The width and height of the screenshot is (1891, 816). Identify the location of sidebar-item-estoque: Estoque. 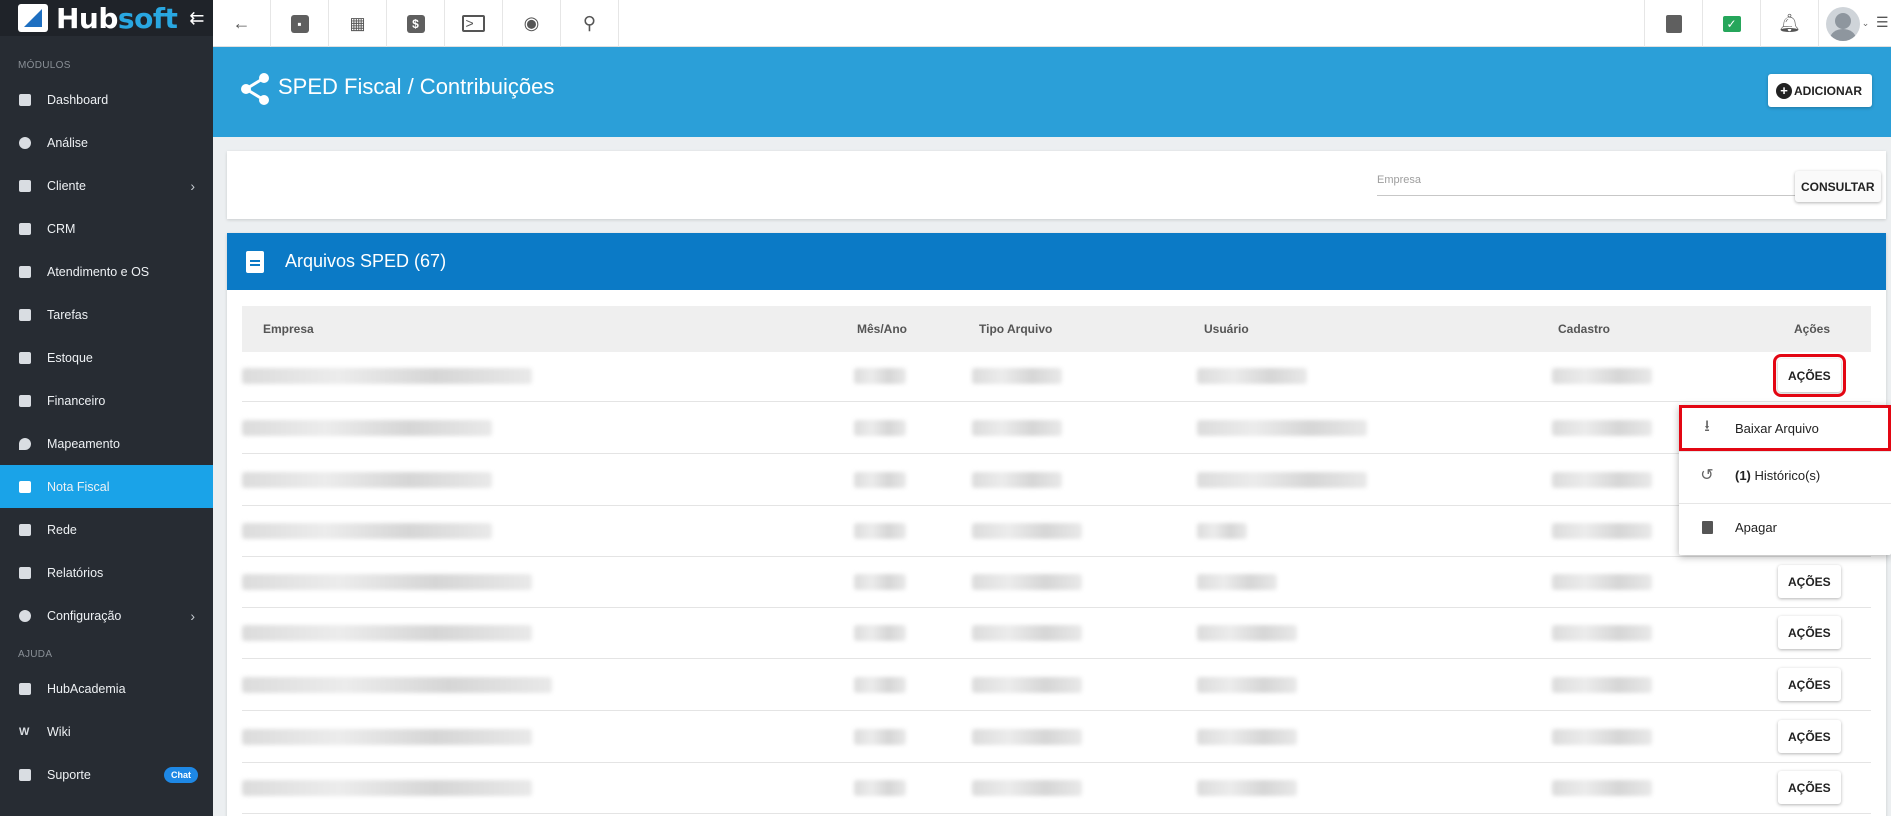
(106, 357).